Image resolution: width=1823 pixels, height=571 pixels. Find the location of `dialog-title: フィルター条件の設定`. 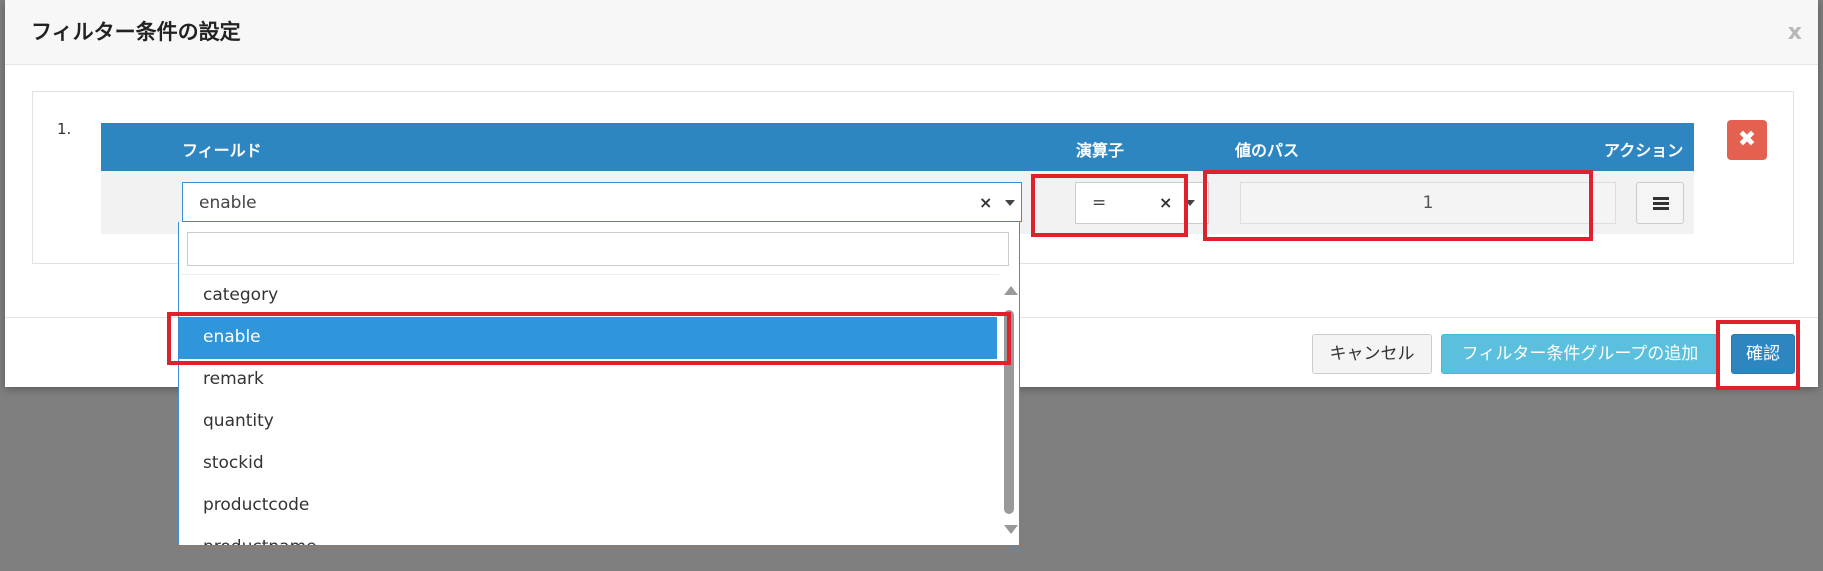

dialog-title: フィルター条件の設定 is located at coordinates (136, 32).